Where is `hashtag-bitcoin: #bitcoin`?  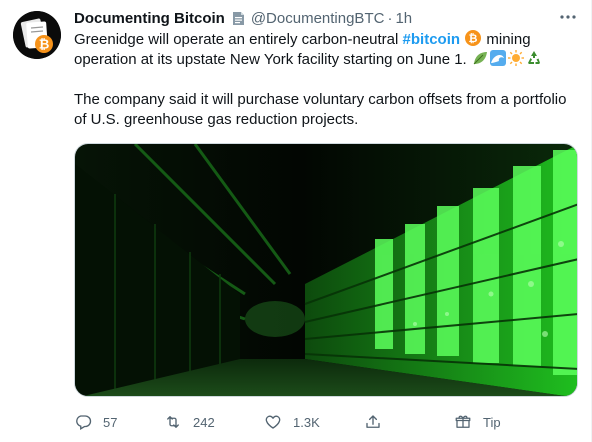
hashtag-bitcoin: #bitcoin is located at coordinates (432, 39).